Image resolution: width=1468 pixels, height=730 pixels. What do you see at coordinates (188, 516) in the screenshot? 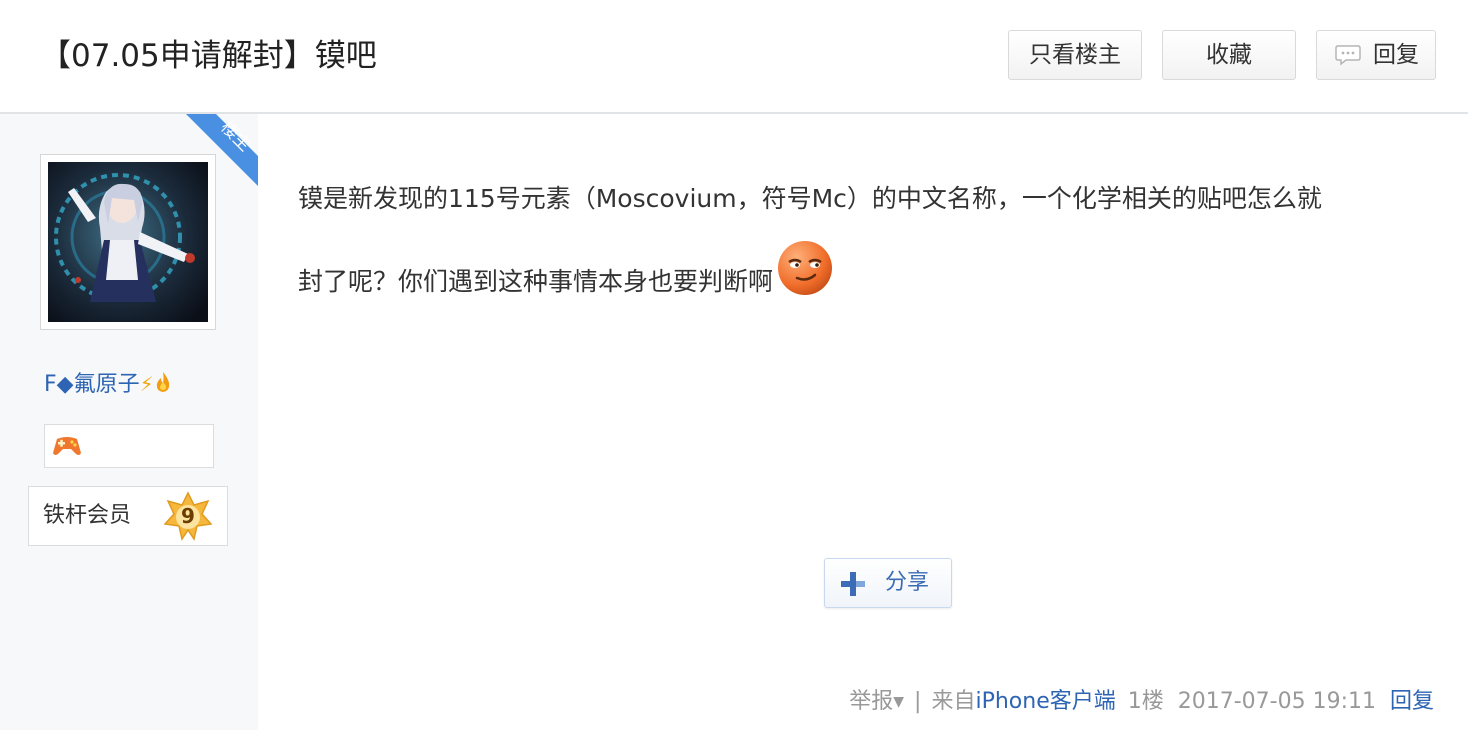
I see `level-number: 9` at bounding box center [188, 516].